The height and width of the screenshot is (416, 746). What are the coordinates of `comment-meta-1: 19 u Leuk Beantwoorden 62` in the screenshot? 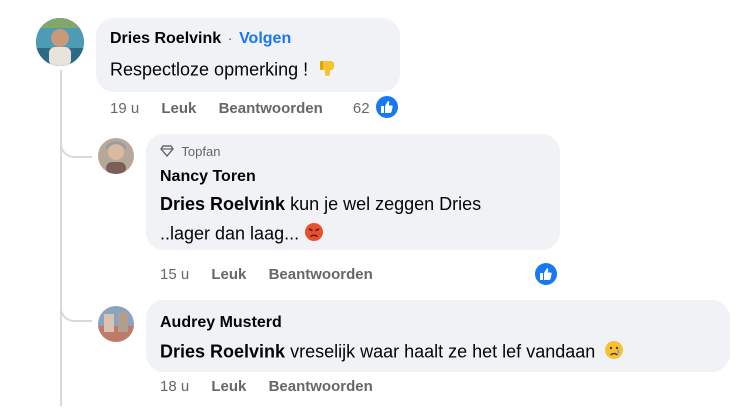 It's located at (254, 107).